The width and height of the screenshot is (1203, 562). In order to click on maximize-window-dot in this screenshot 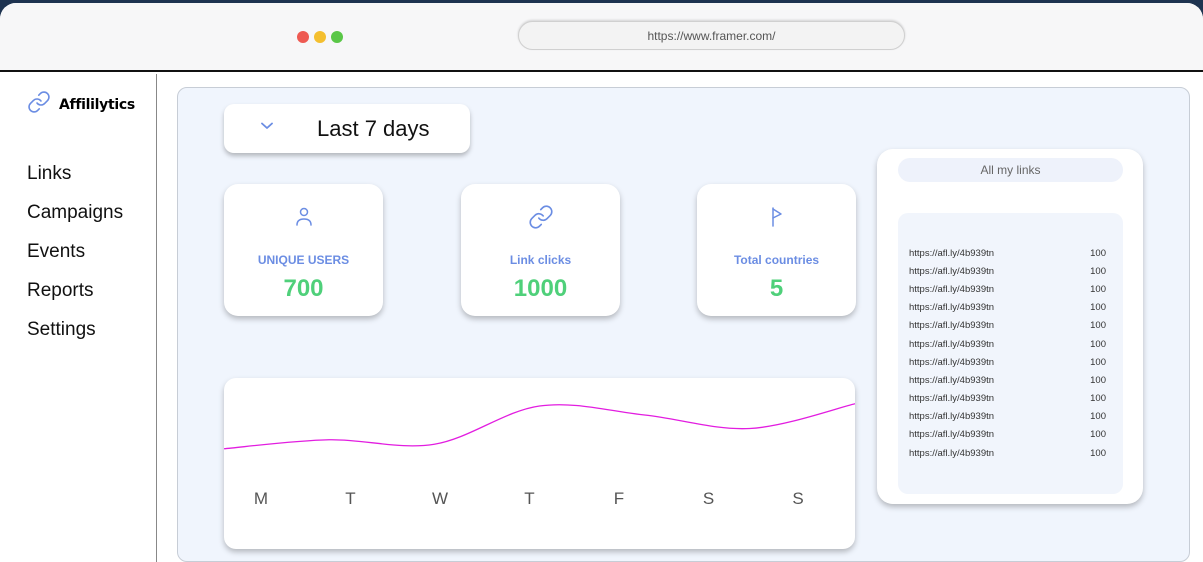, I will do `click(337, 37)`.